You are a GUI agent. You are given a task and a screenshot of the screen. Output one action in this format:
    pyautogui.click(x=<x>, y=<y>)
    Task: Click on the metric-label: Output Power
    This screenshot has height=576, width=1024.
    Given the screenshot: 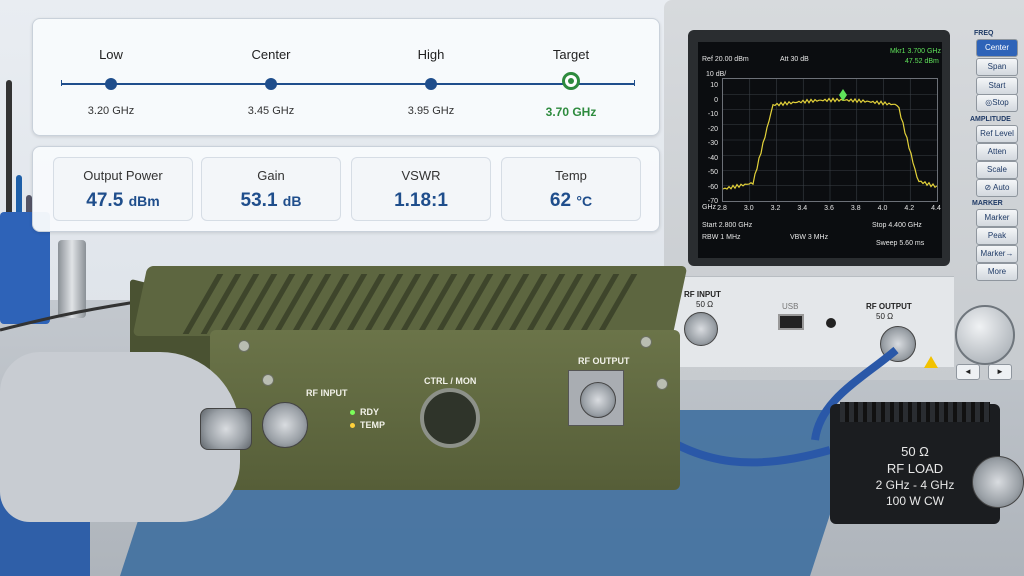 What is the action you would take?
    pyautogui.click(x=123, y=175)
    